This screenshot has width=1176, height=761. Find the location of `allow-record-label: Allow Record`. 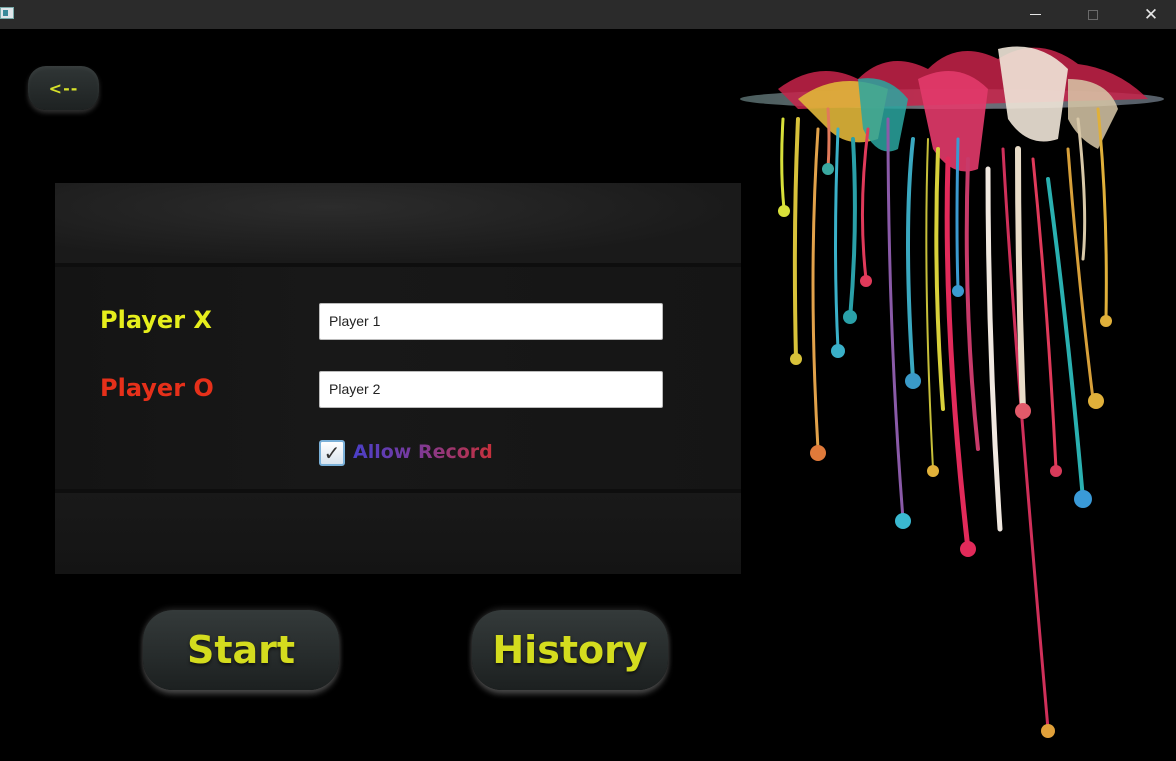

allow-record-label: Allow Record is located at coordinates (423, 452).